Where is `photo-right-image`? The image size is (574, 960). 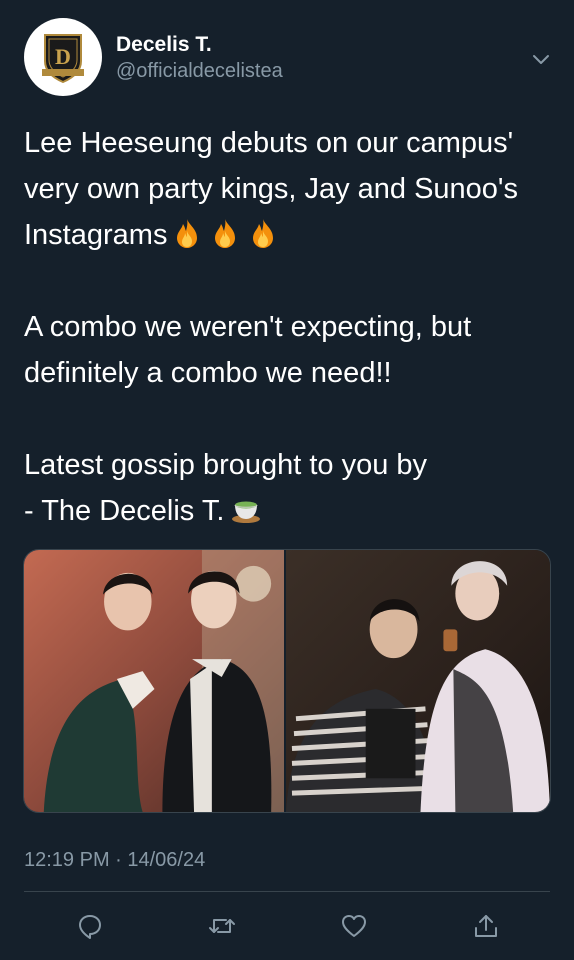 photo-right-image is located at coordinates (418, 681).